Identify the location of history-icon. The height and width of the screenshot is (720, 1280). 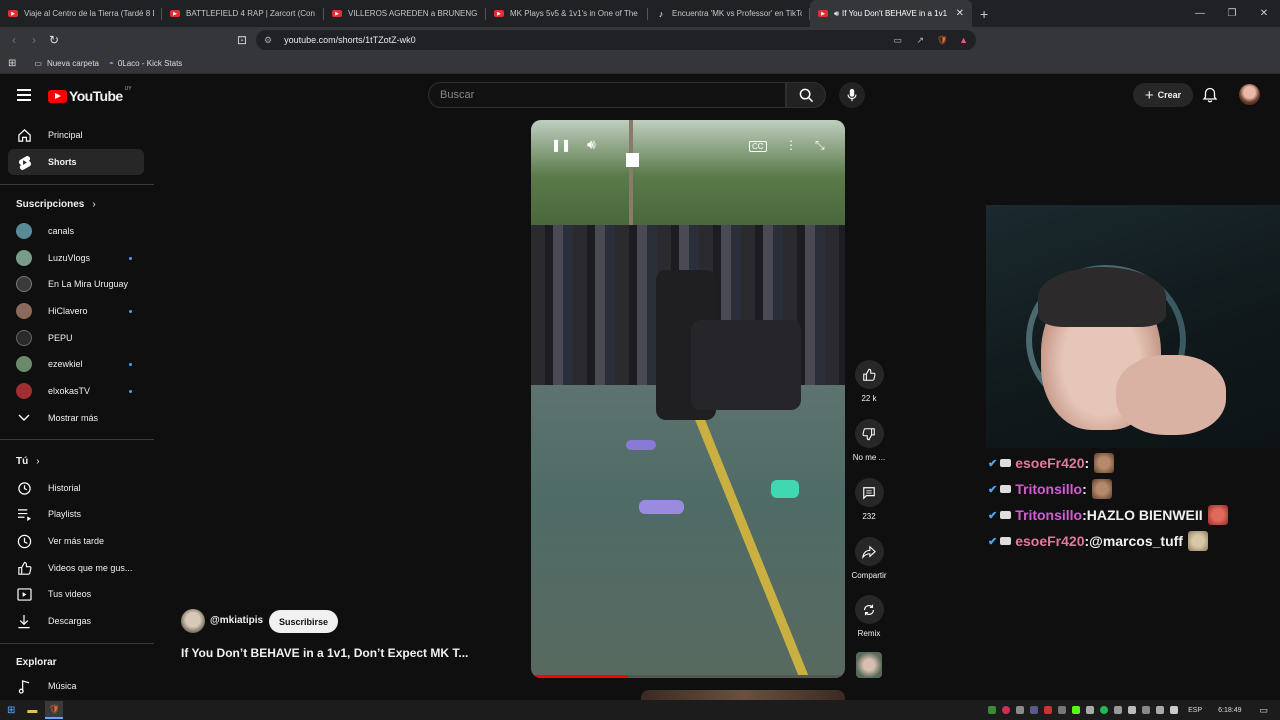
(24, 488).